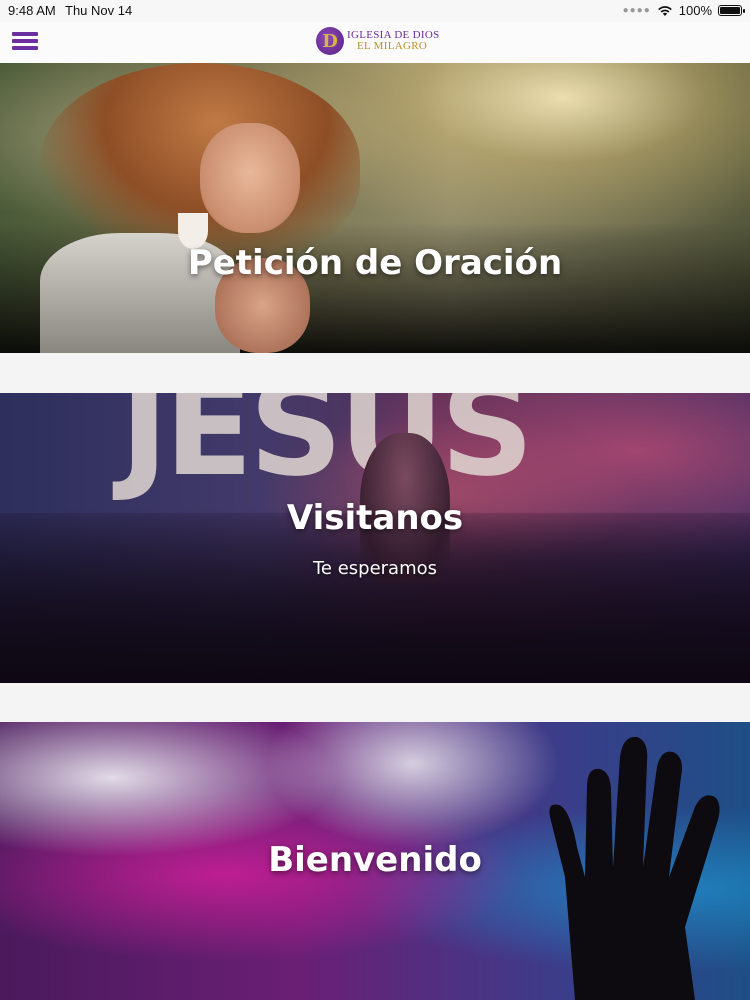  I want to click on church-logo: D IGLESIA DE DIOS EL MILAGRO, so click(378, 41).